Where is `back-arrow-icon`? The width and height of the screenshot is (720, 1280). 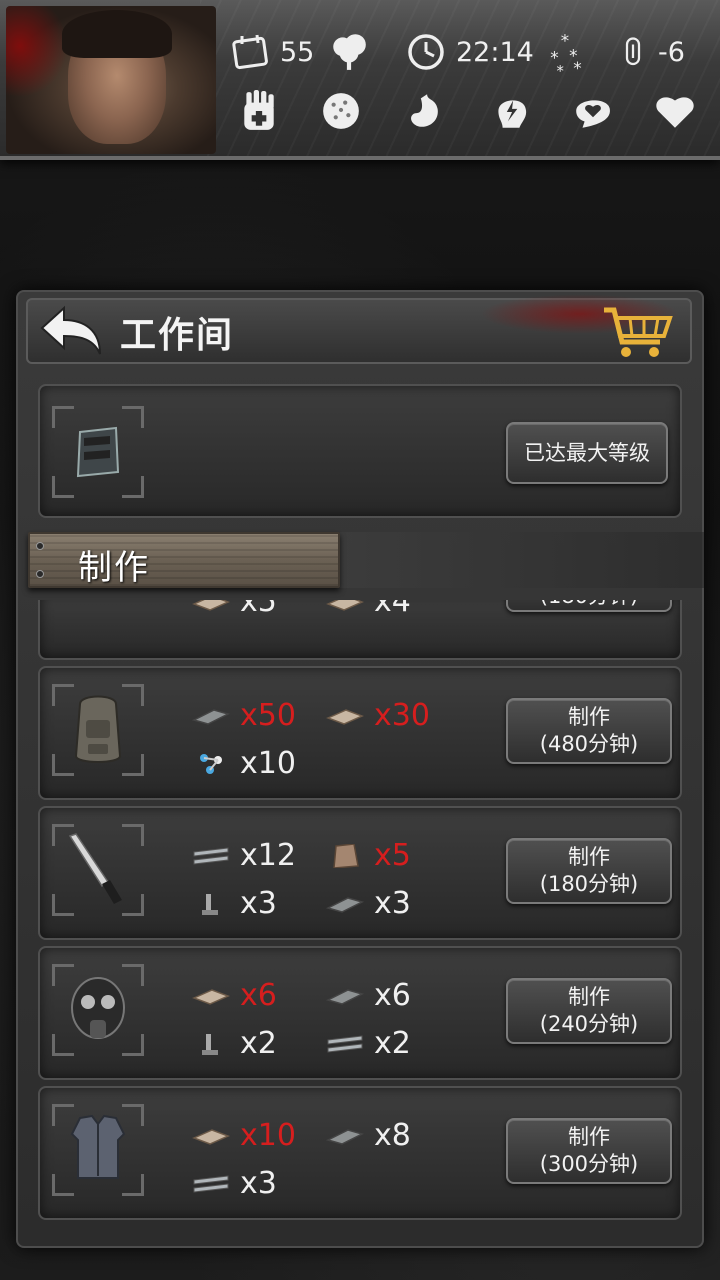
back-arrow-icon is located at coordinates (71, 331).